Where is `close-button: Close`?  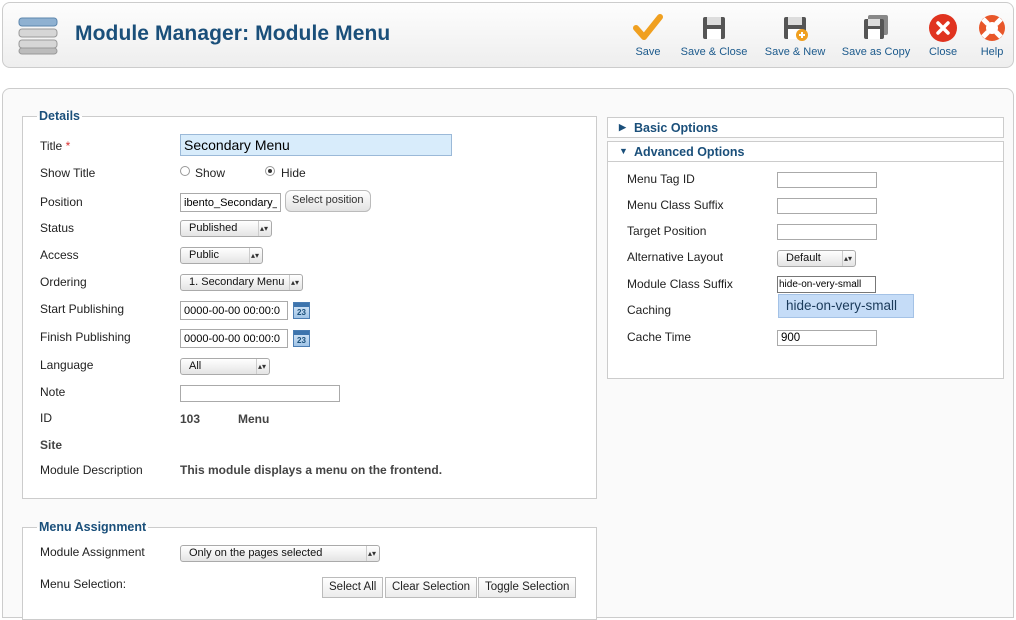
close-button: Close is located at coordinates (943, 35).